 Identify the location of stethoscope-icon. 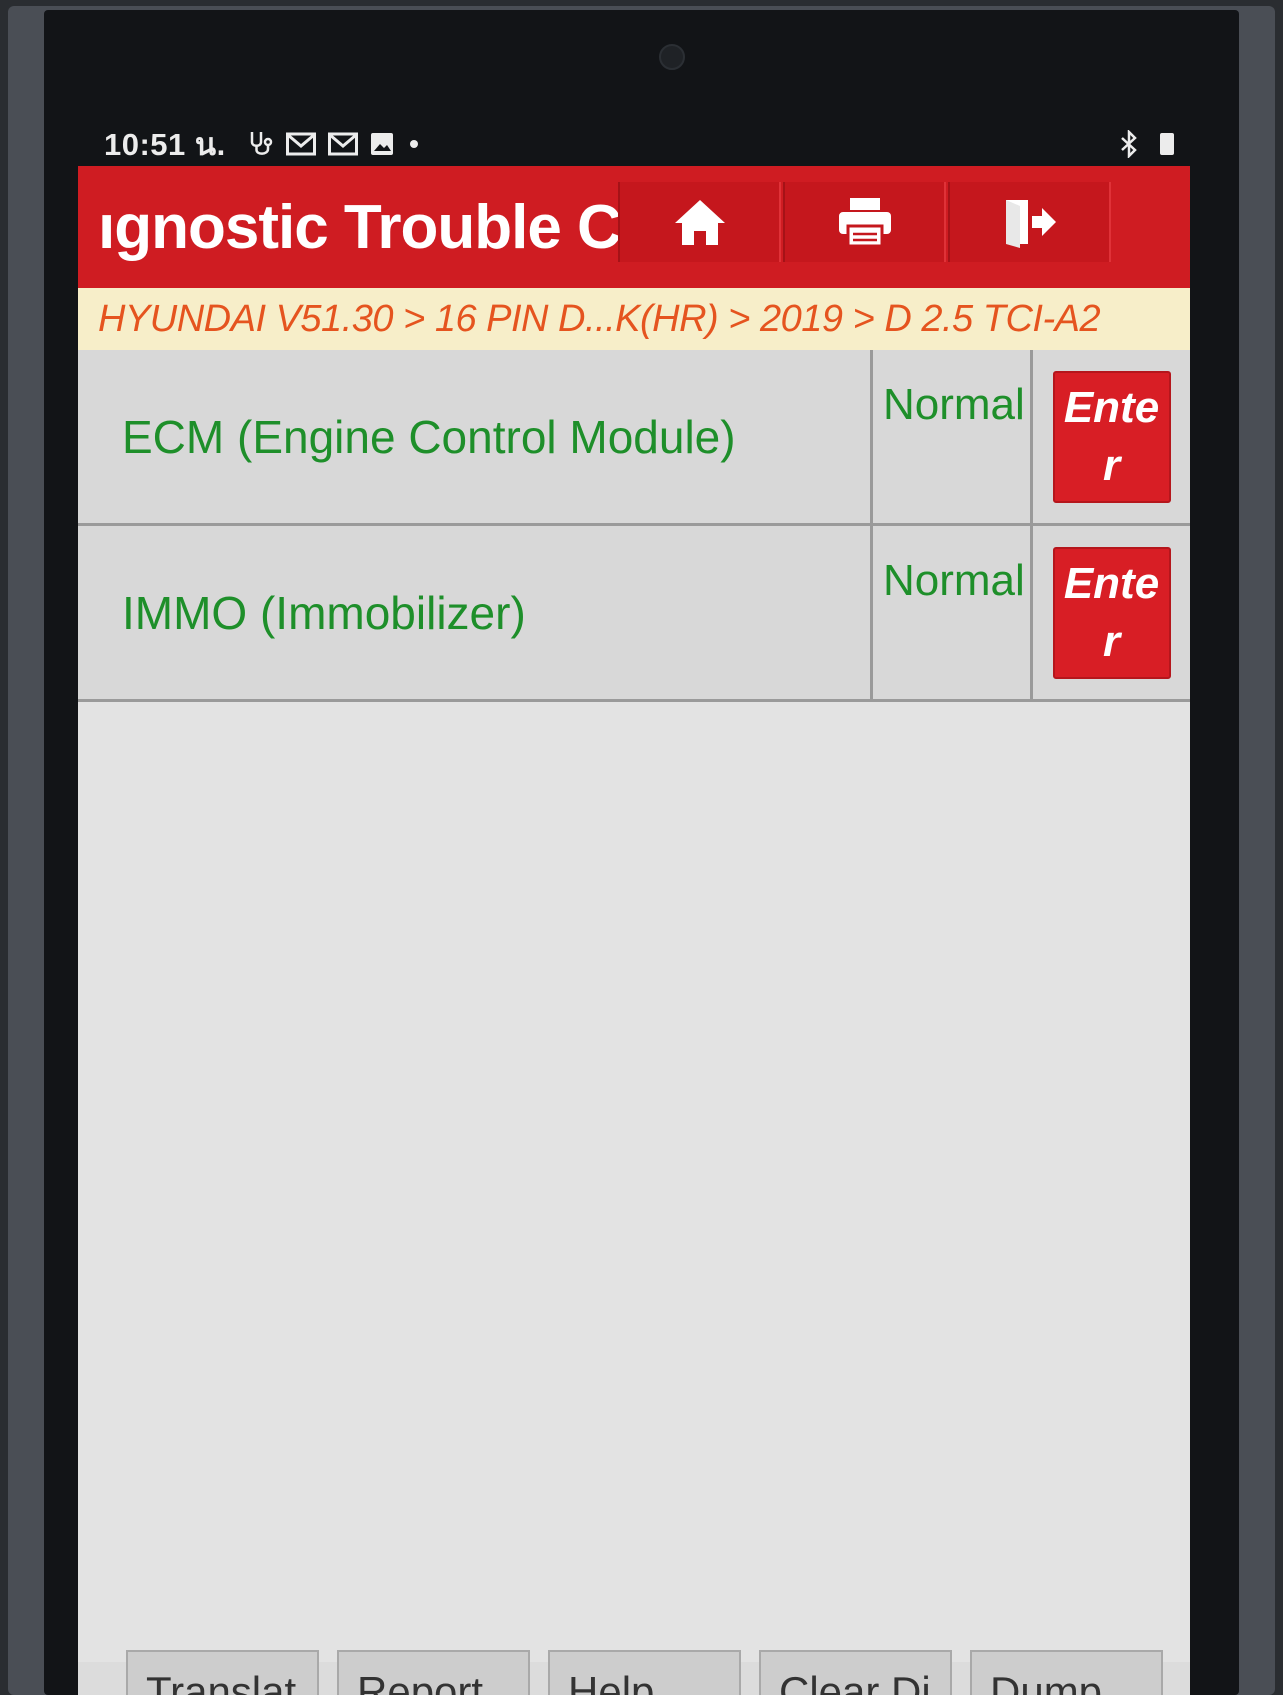
(261, 143).